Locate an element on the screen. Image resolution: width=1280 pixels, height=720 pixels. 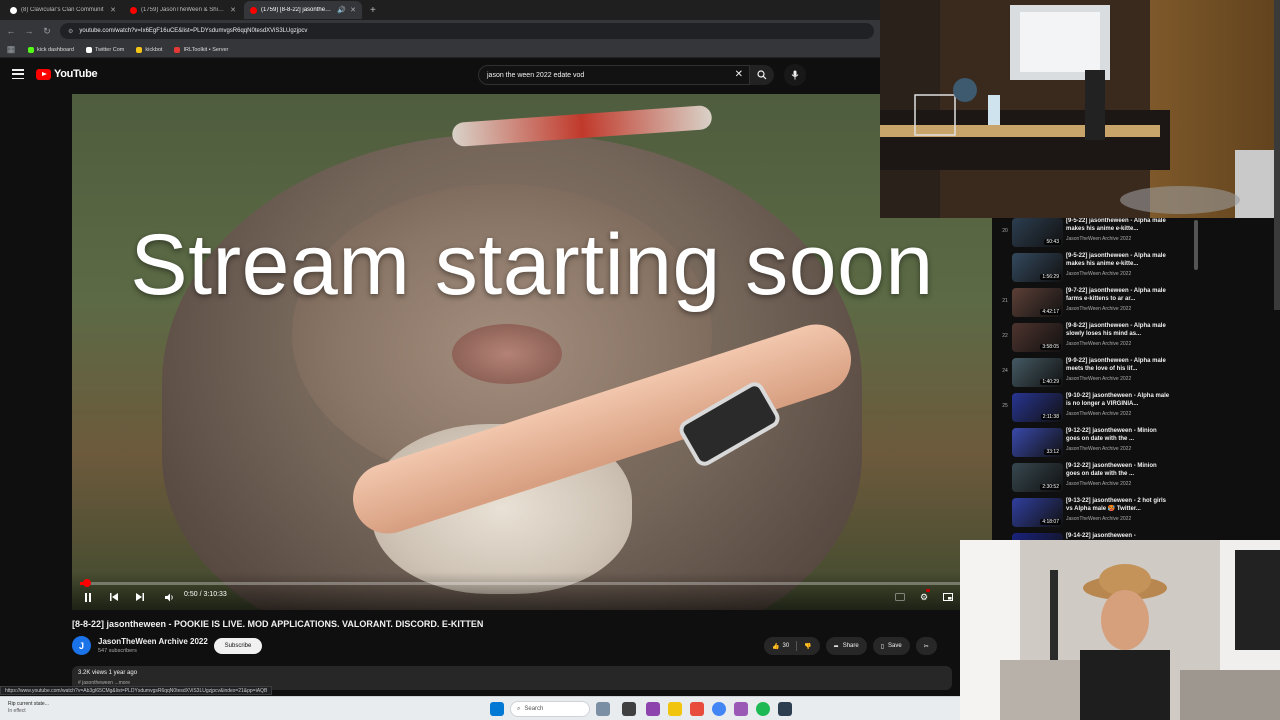
view-count-date: 3.2K views 1 year ago is located at coordinates (108, 673).